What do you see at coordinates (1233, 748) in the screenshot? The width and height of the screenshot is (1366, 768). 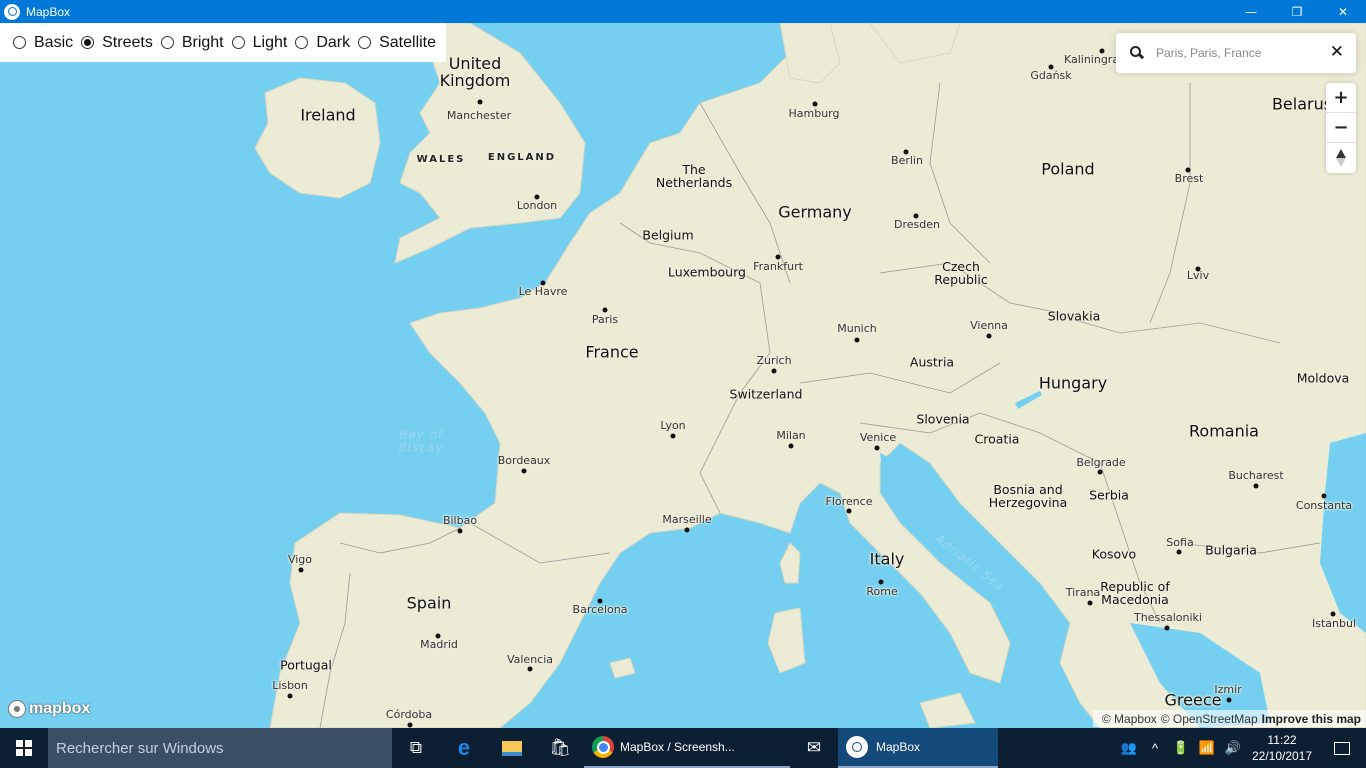 I see `volume-icon: 🔊` at bounding box center [1233, 748].